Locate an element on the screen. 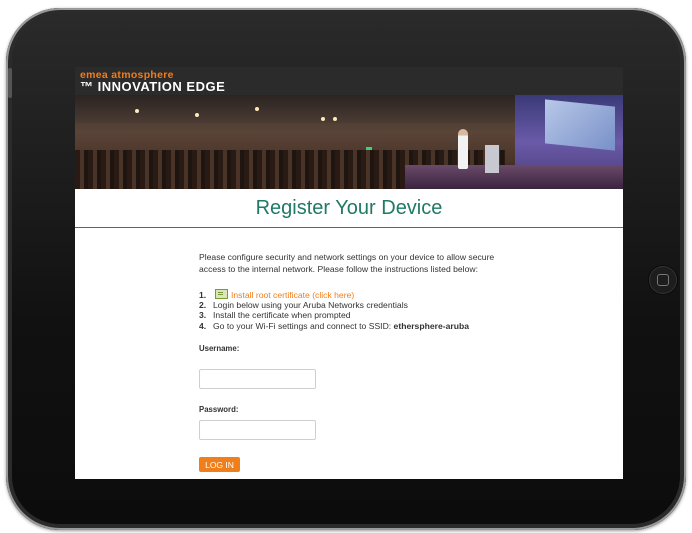 The image size is (692, 533). password-label: Password: is located at coordinates (219, 409).